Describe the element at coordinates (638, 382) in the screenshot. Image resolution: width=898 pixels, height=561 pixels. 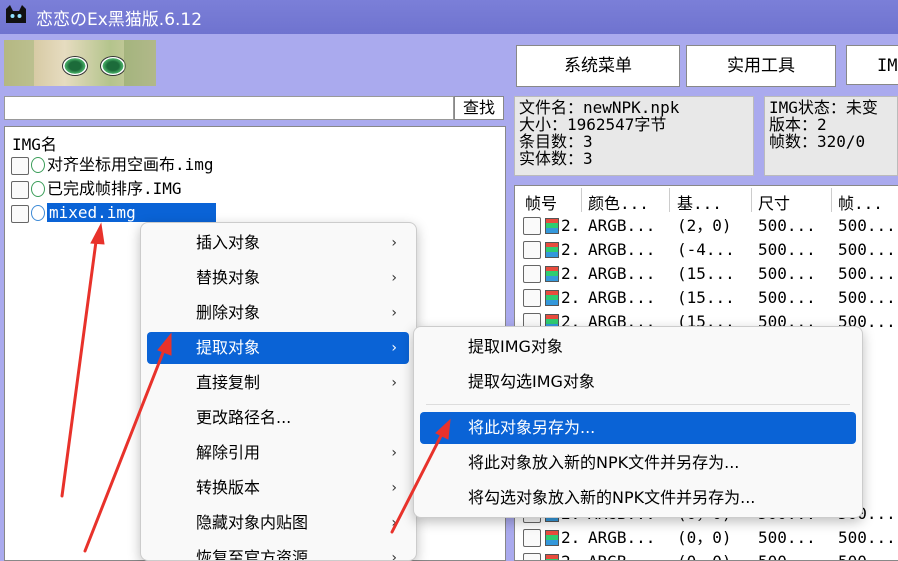
I see `submenu-item-extract-checked: 提取勾选IMG对象` at that location.